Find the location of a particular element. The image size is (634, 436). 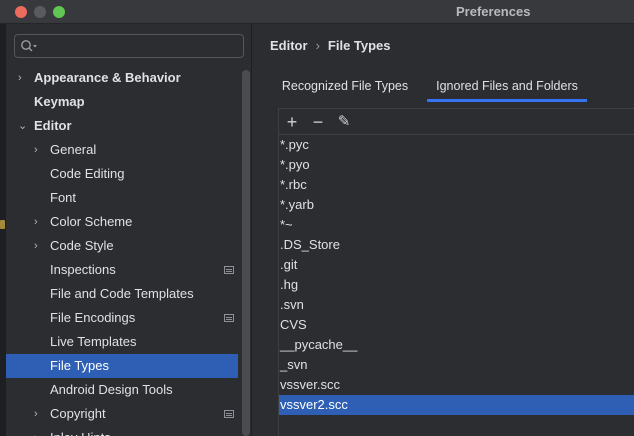

list-item: .hg is located at coordinates (456, 285).